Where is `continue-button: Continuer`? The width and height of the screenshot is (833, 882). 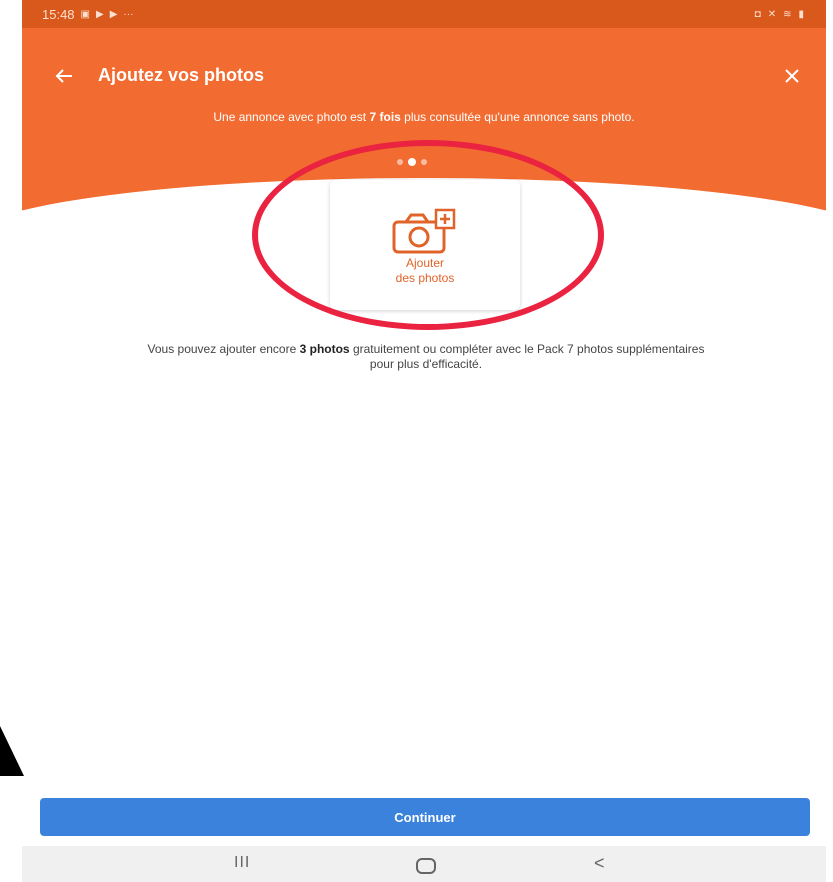 continue-button: Continuer is located at coordinates (425, 817).